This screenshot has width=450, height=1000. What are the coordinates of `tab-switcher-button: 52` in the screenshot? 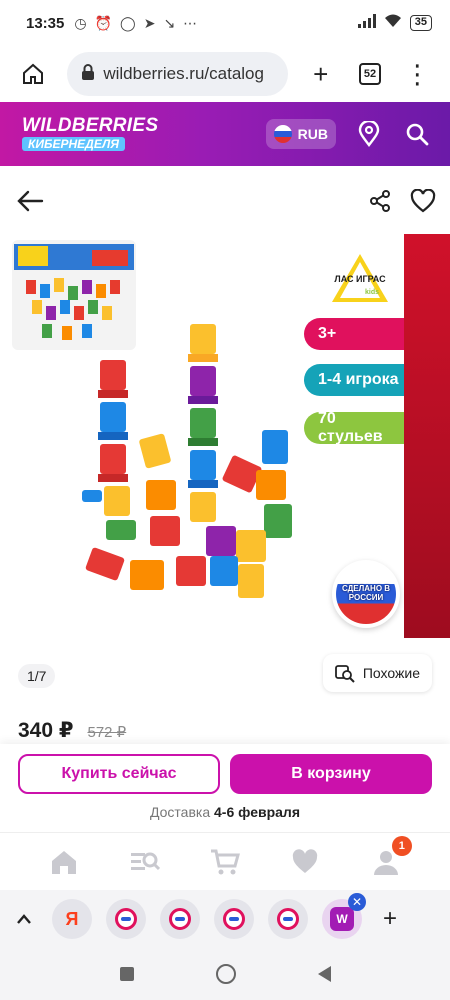 It's located at (369, 74).